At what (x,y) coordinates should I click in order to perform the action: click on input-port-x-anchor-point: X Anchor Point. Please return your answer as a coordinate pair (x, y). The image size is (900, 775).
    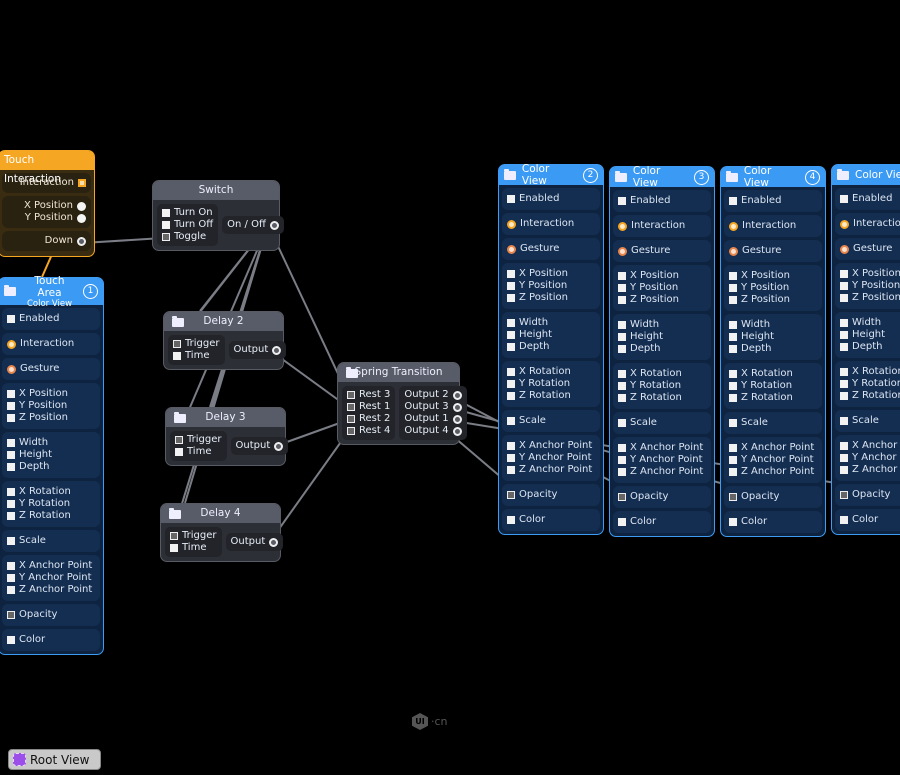
    Looking at the image, I should click on (773, 448).